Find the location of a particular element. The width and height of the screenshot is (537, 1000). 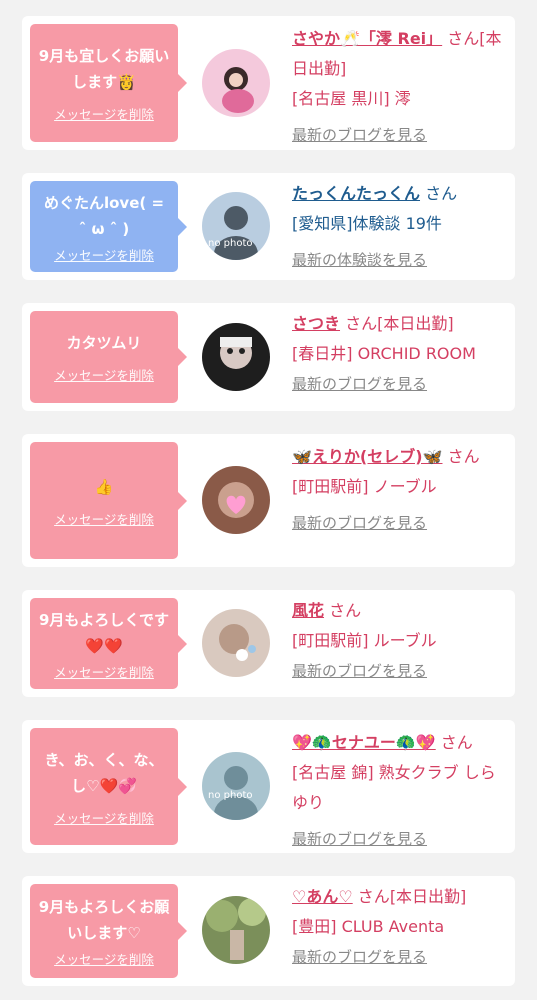

shop-info: [町田駅前] ルーブル is located at coordinates (364, 640).